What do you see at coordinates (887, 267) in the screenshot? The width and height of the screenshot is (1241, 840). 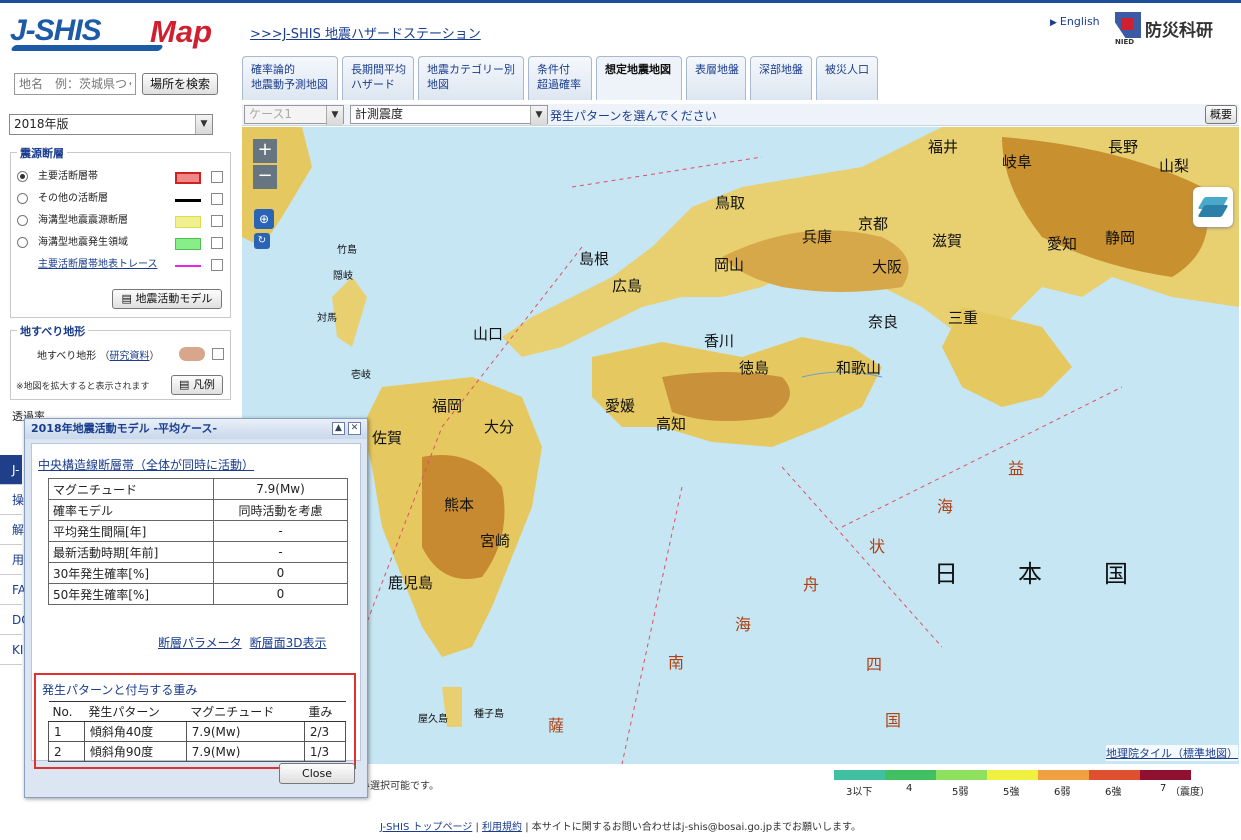 I see `pref-label: 大阪` at bounding box center [887, 267].